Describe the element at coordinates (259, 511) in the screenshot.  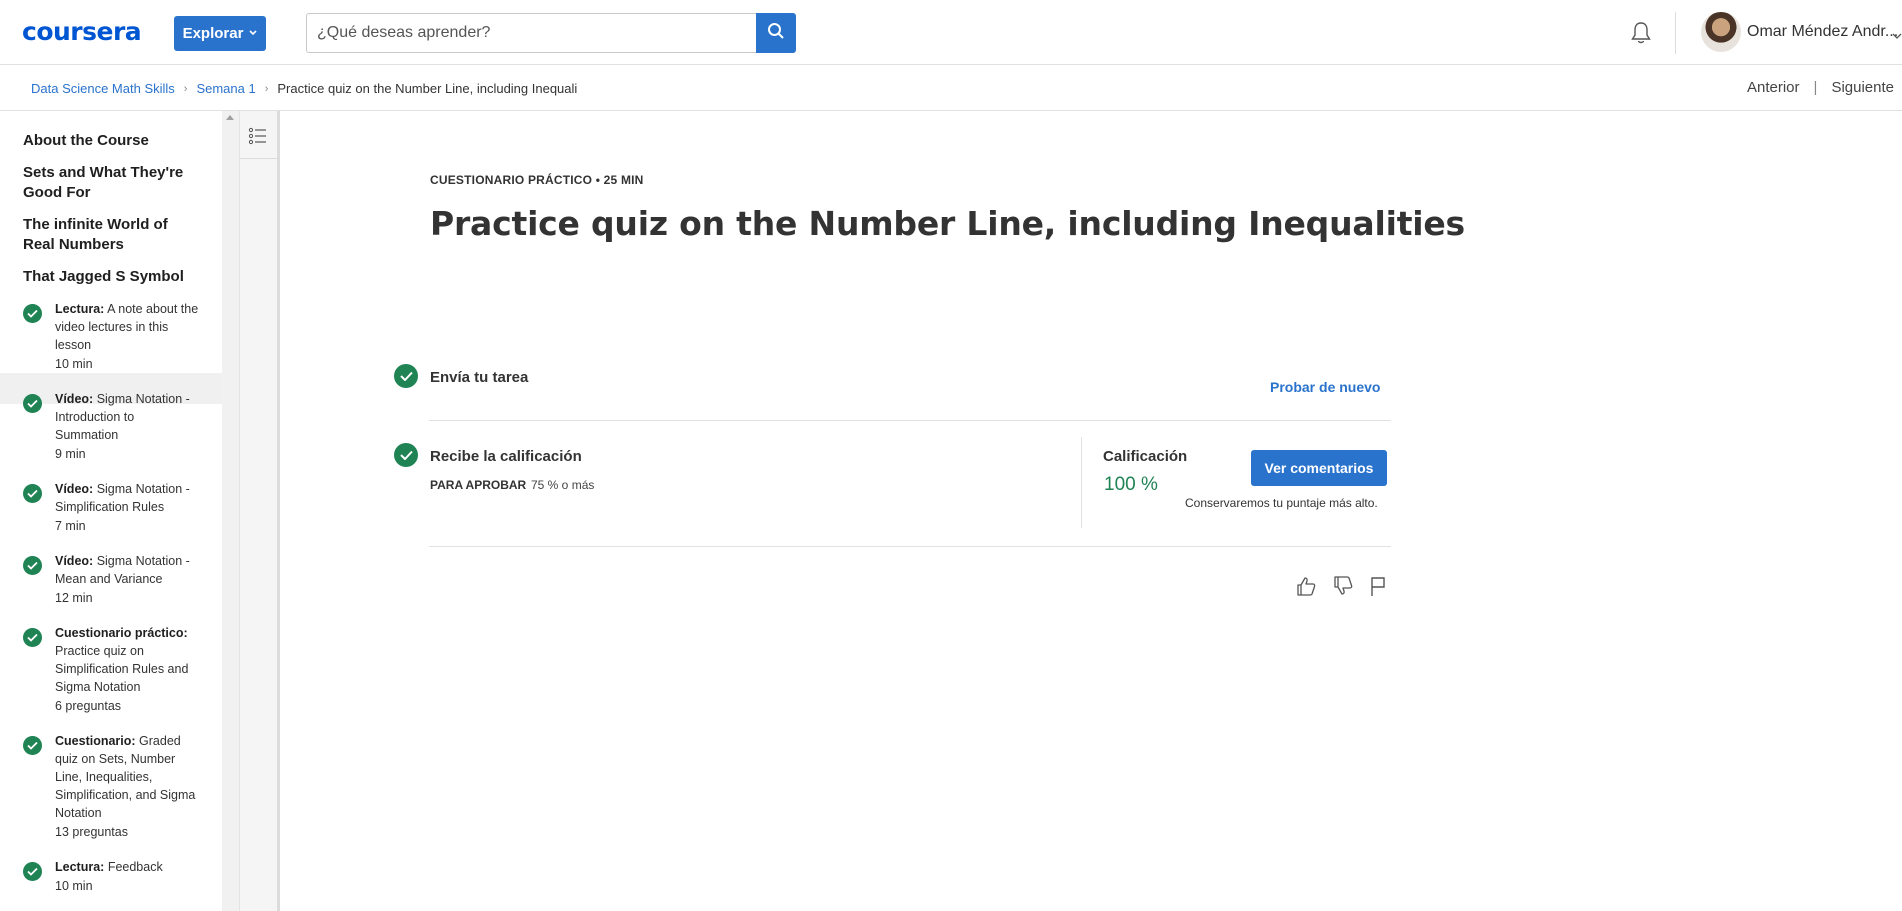
I see `sidebar-toggle-column` at that location.